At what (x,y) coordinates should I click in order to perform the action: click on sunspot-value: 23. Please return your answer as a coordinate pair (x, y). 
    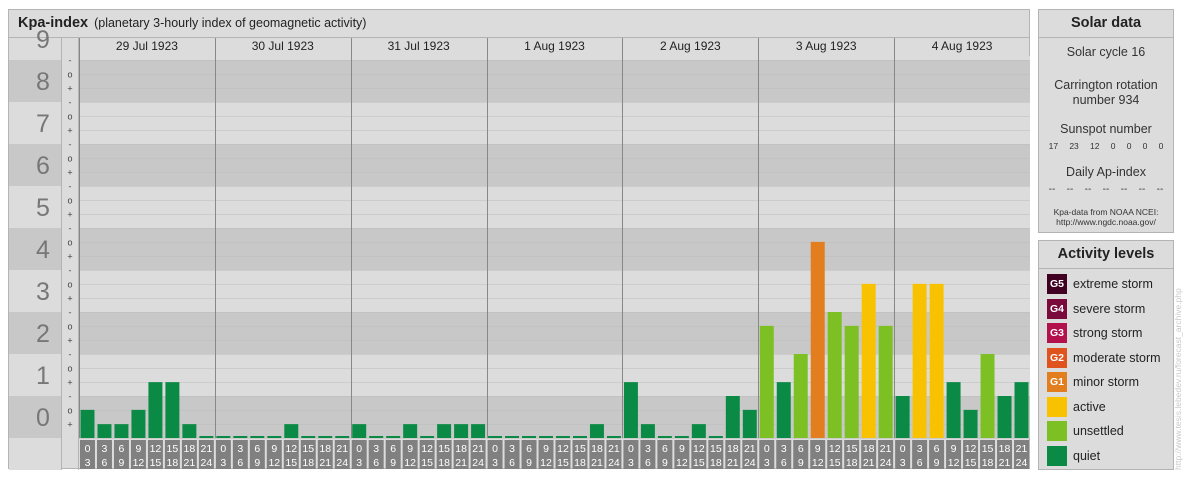
    Looking at the image, I should click on (1074, 146).